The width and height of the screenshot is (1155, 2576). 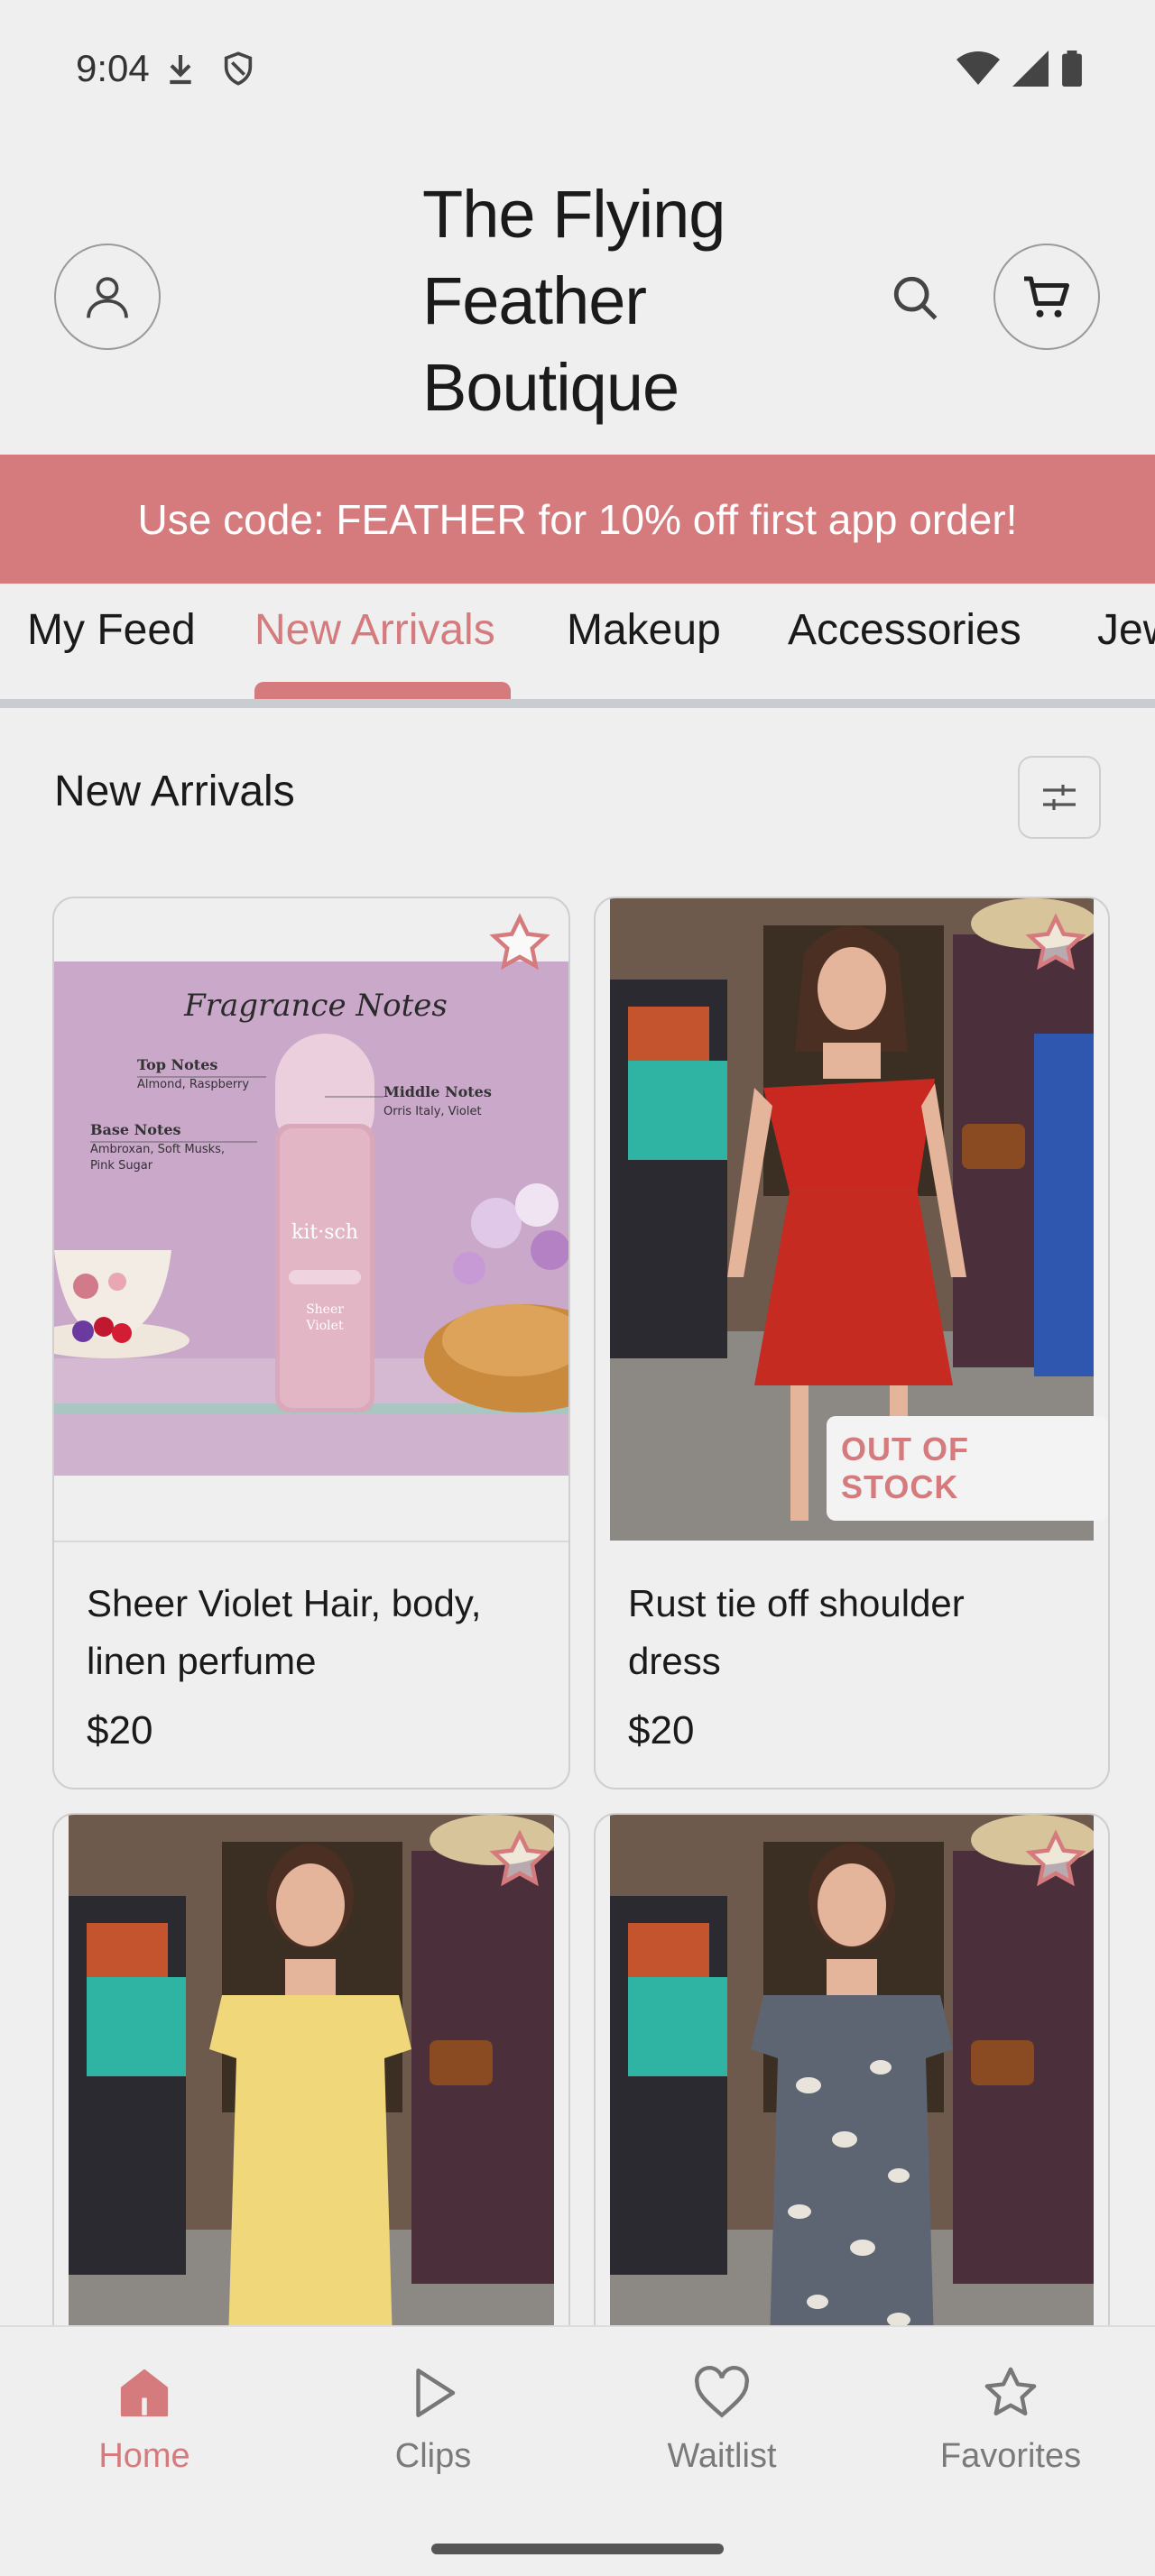 I want to click on image-heading: Fragrance Notes, so click(x=315, y=1006).